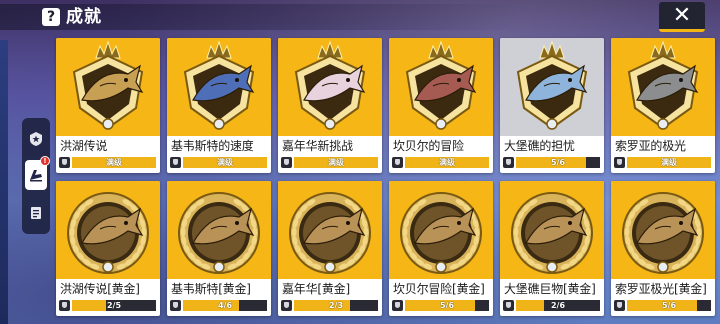 The height and width of the screenshot is (324, 720). I want to click on star-badge-icon, so click(36, 139).